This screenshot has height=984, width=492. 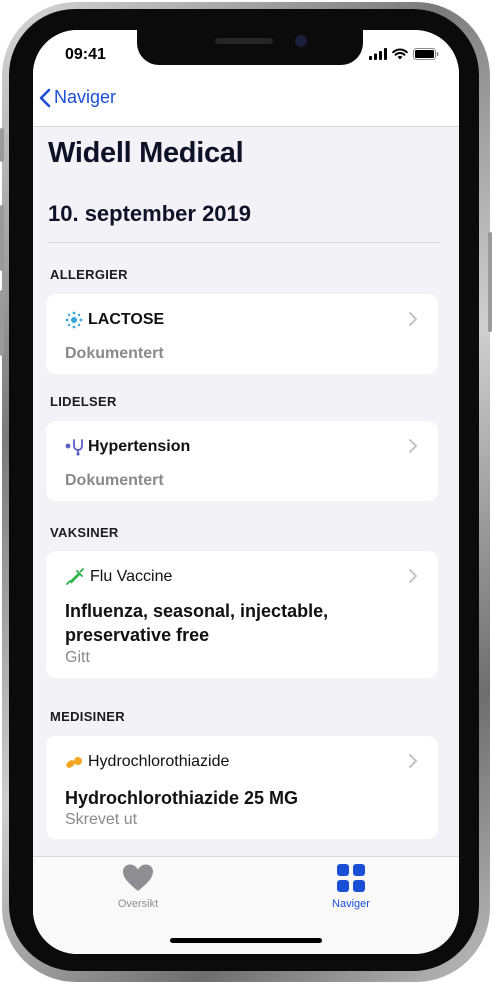 I want to click on allergy-card-header: LACTOSE, so click(x=114, y=320).